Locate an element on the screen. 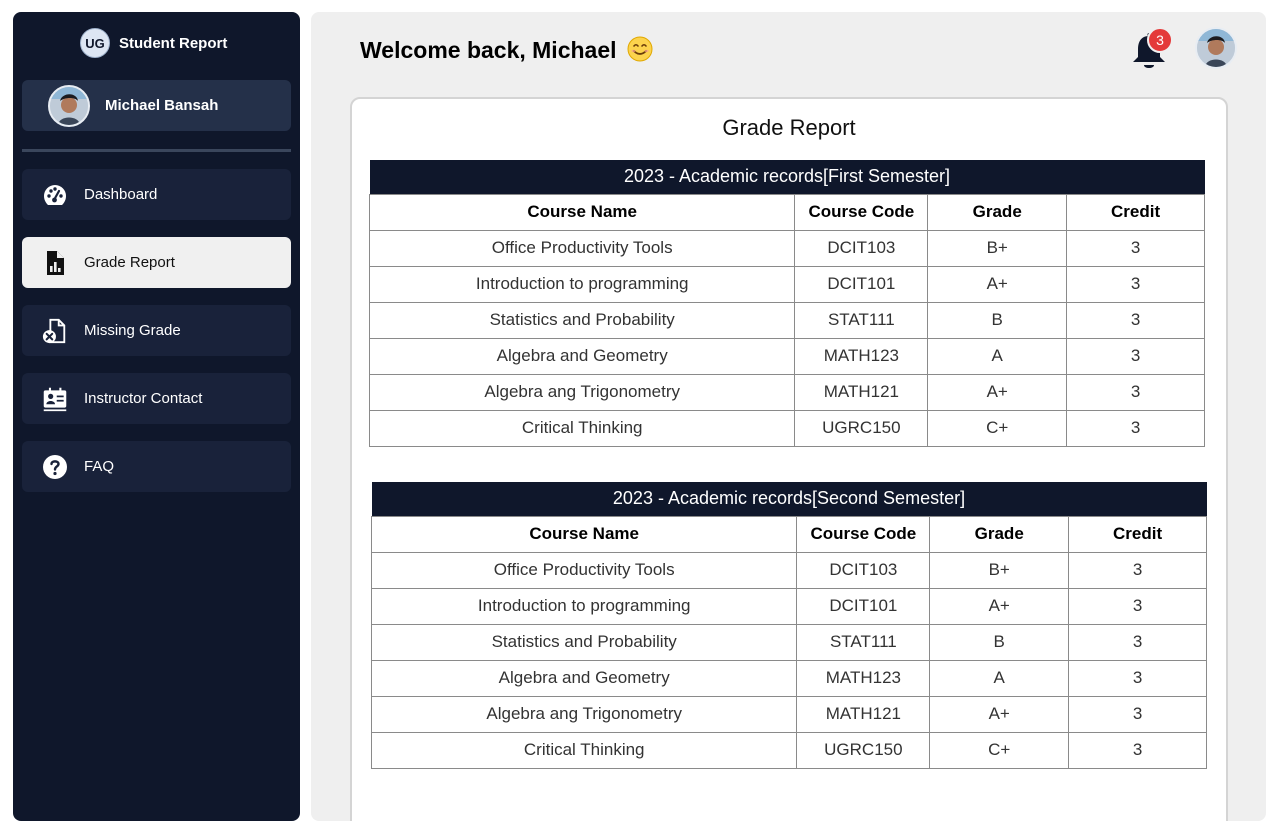 Image resolution: width=1280 pixels, height=832 pixels. sidebar-item-label: Instructor Contact is located at coordinates (143, 398).